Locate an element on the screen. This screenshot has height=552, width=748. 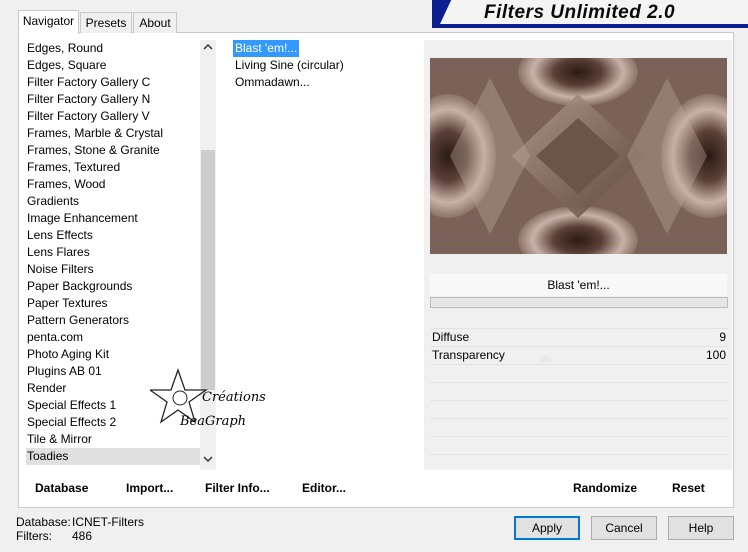
category-item: penta.com is located at coordinates (113, 337).